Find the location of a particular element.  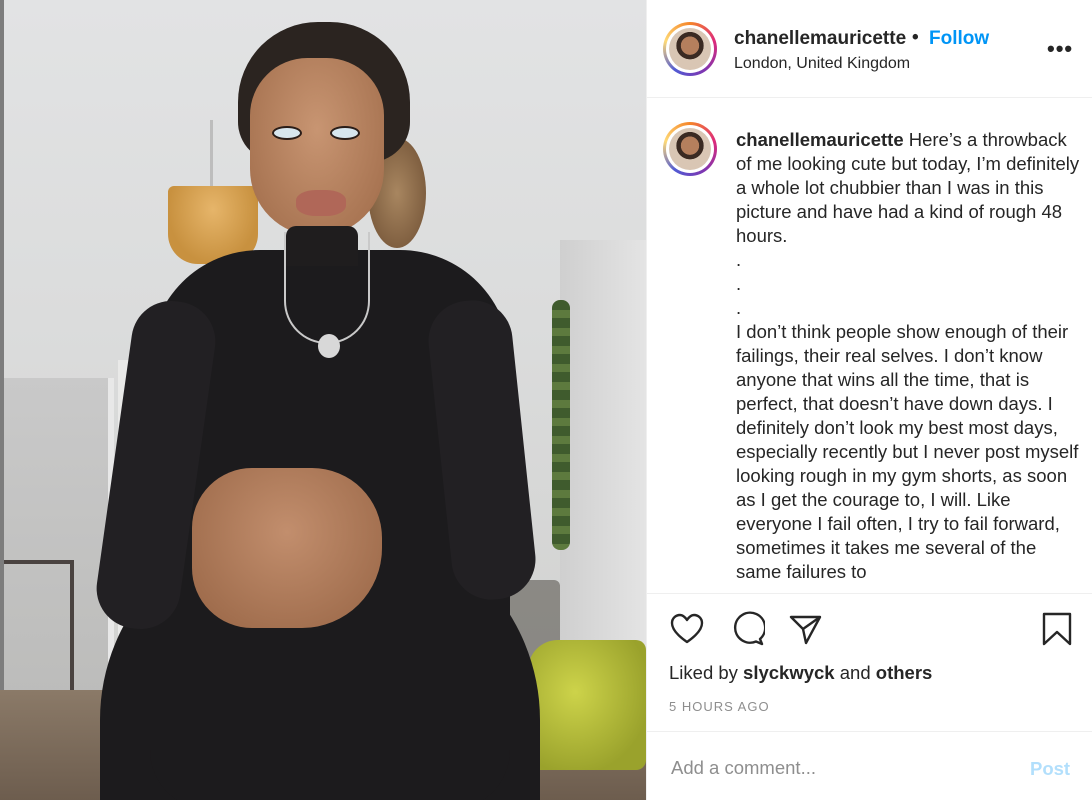

action-bar is located at coordinates (869, 630).